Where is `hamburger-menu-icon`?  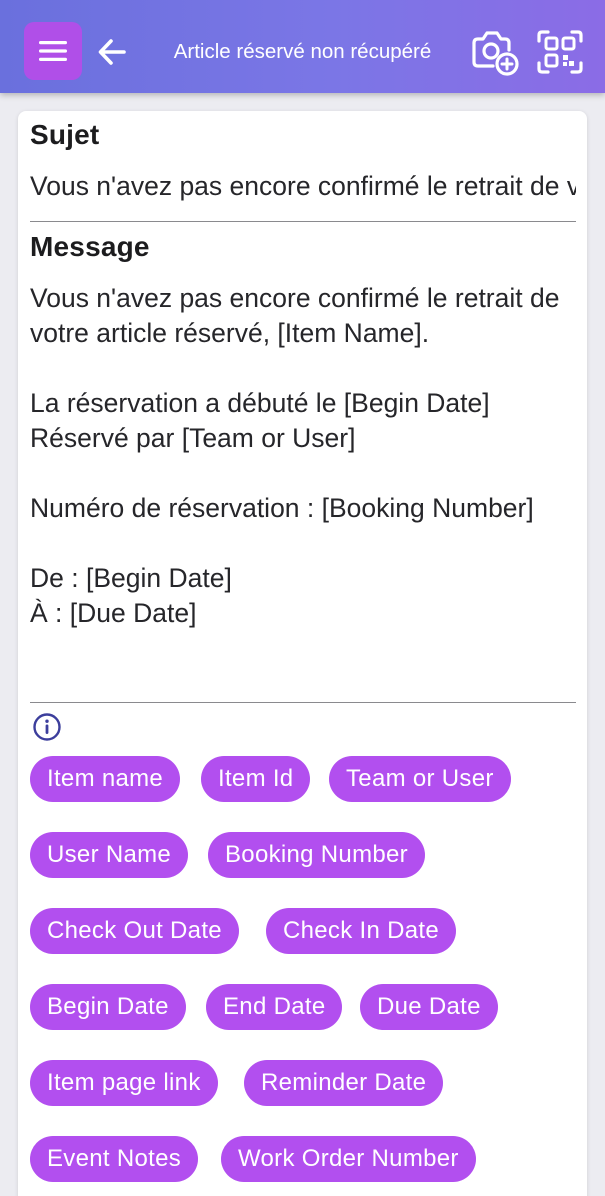
hamburger-menu-icon is located at coordinates (53, 51).